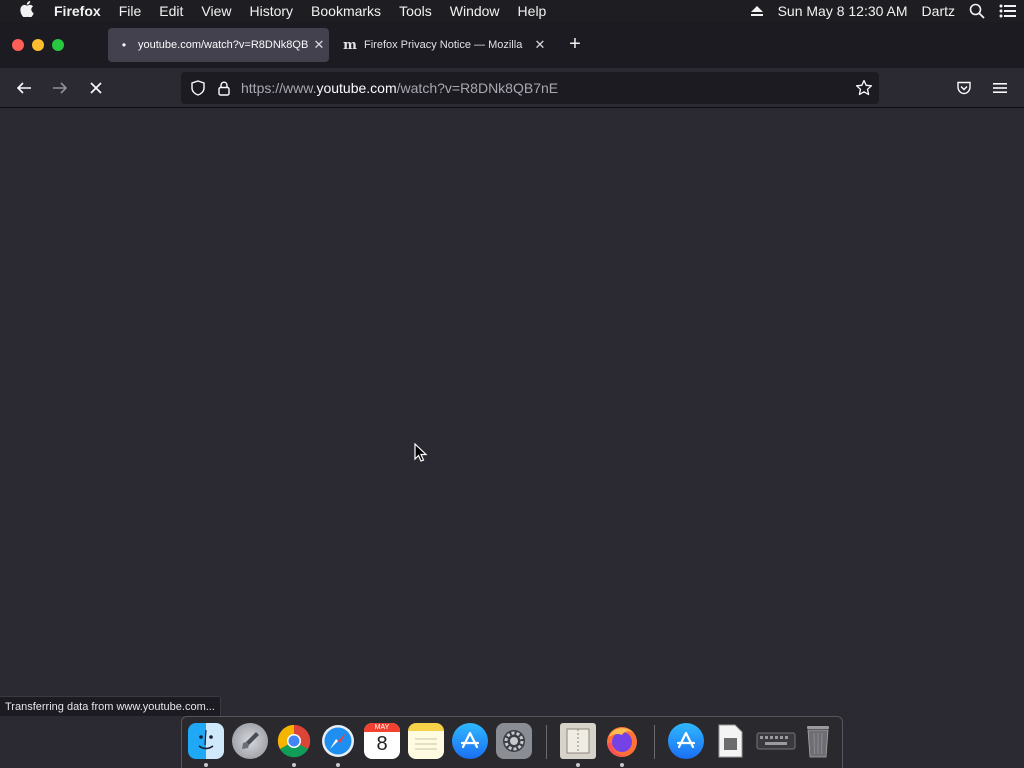 Image resolution: width=1024 pixels, height=768 pixels. I want to click on app-menu-button, so click(1000, 88).